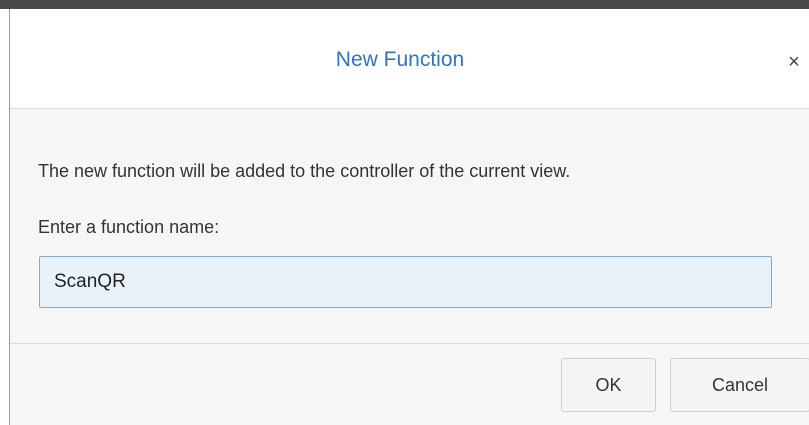 The height and width of the screenshot is (425, 809). I want to click on cancel-button: Cancel, so click(739, 385).